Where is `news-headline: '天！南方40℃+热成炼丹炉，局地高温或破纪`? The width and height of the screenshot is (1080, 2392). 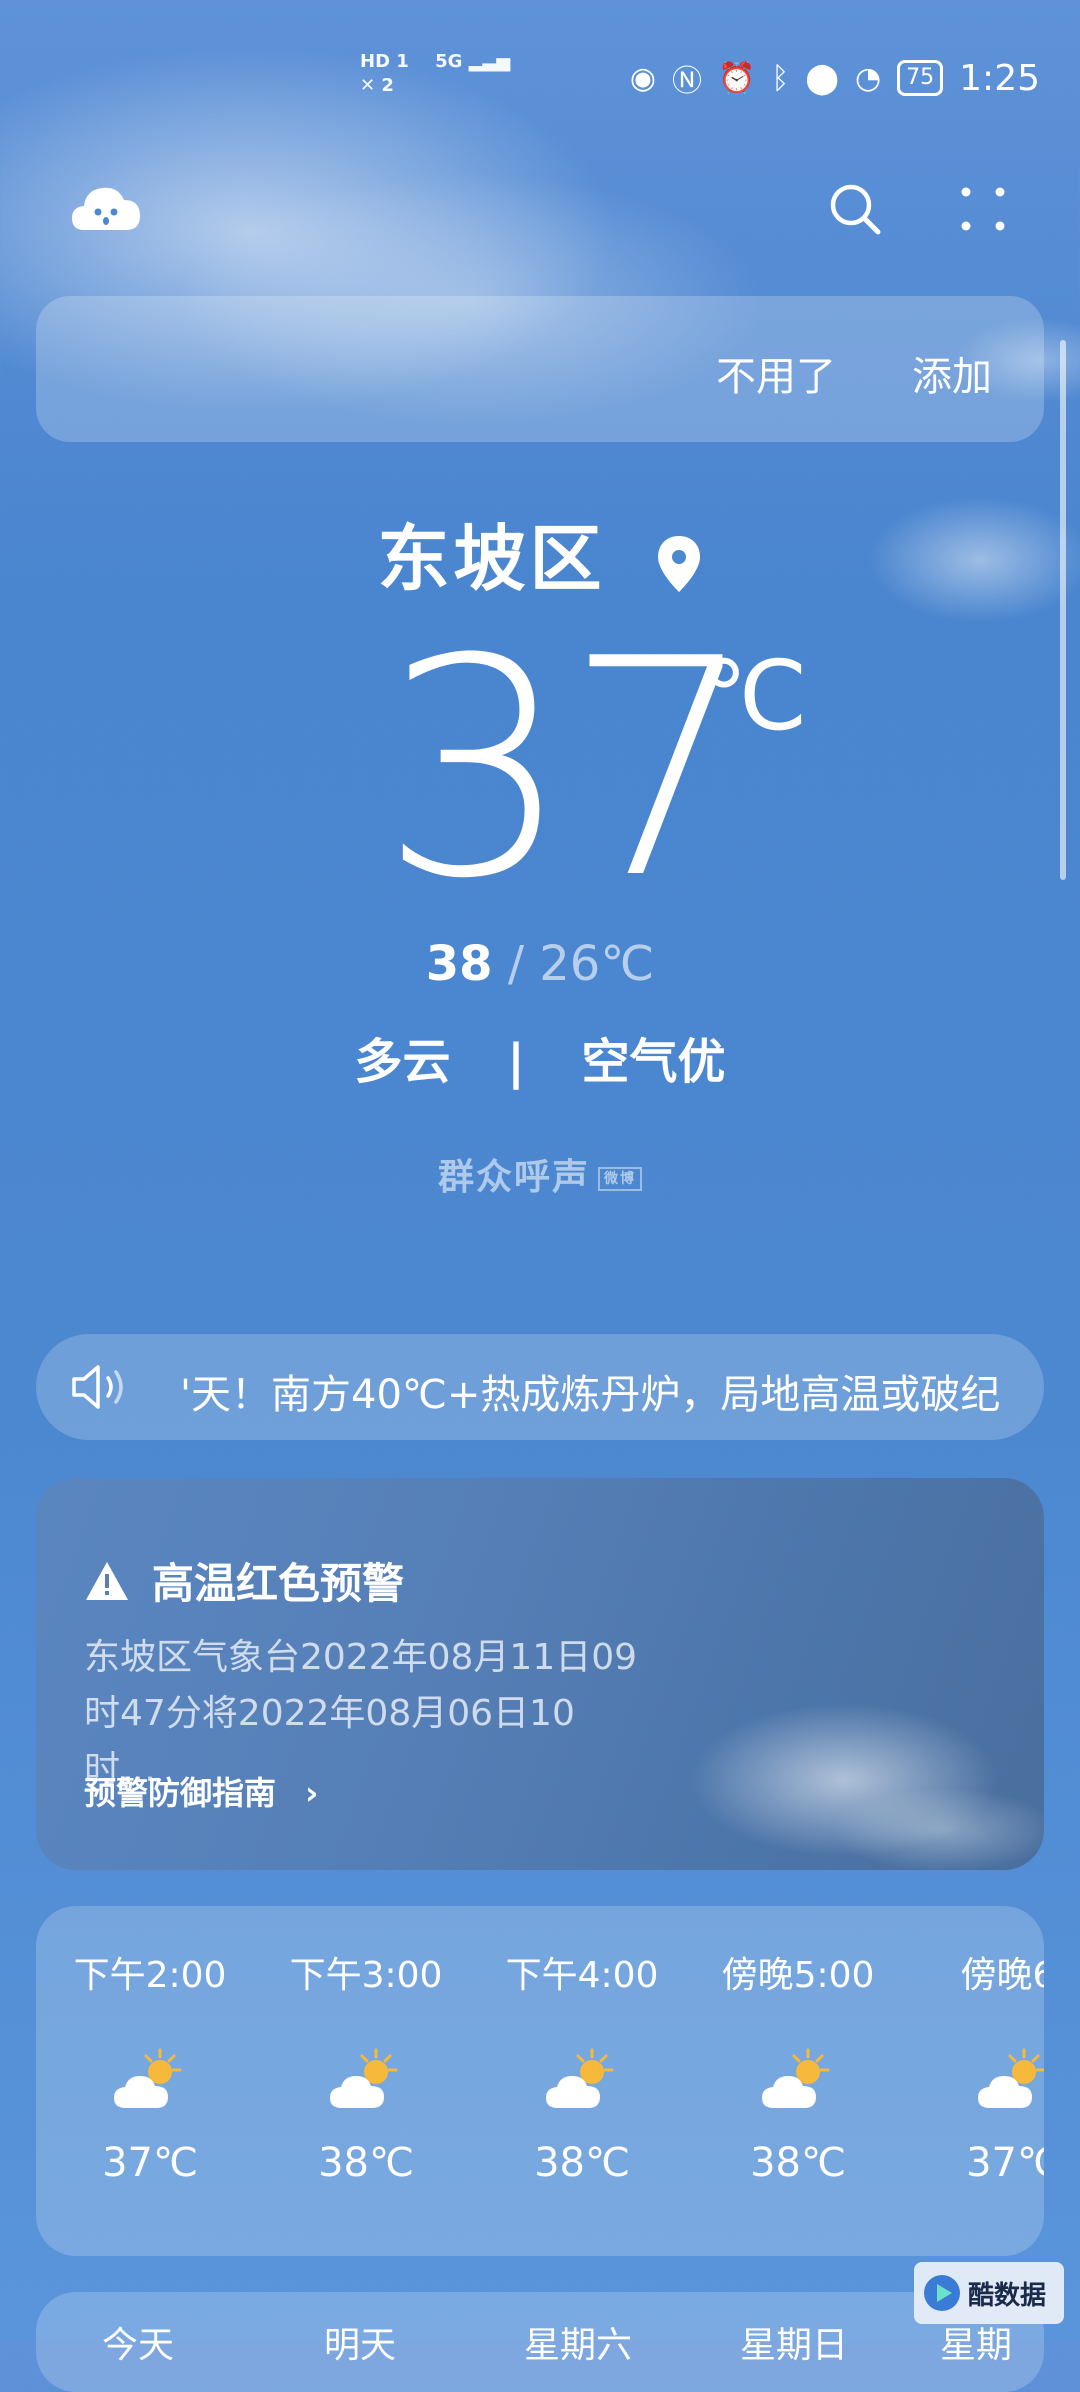
news-headline: '天！南方40℃+热成炼丹炉，局地高温或破纪 is located at coordinates (590, 1395).